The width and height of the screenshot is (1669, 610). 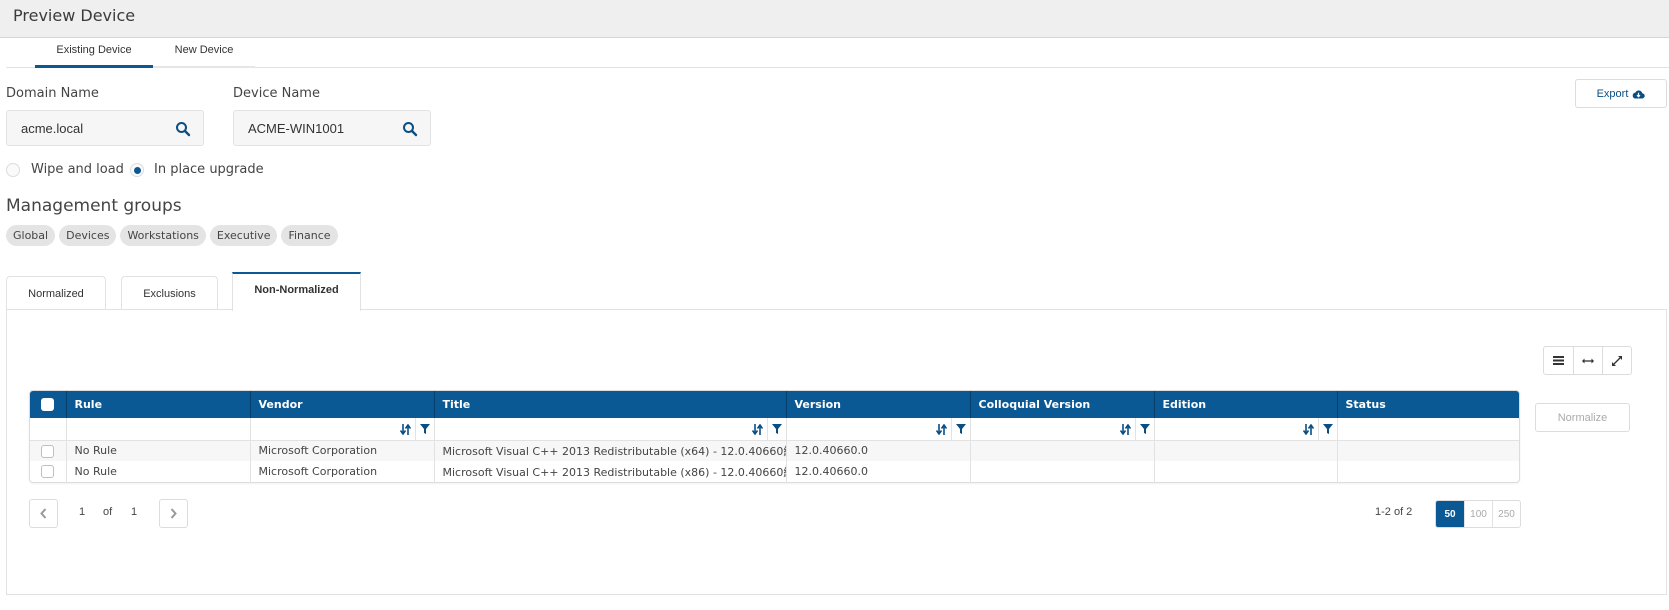 What do you see at coordinates (94, 56) in the screenshot?
I see `tab-existing-device: Existing Device` at bounding box center [94, 56].